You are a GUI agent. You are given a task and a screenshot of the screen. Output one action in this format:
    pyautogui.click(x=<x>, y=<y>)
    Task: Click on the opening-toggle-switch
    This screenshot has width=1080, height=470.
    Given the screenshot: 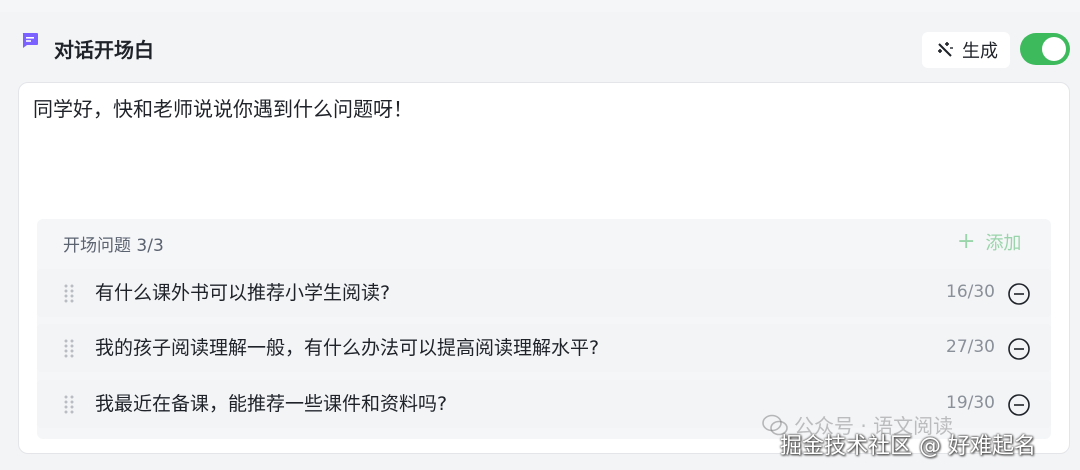 What is the action you would take?
    pyautogui.click(x=1045, y=49)
    